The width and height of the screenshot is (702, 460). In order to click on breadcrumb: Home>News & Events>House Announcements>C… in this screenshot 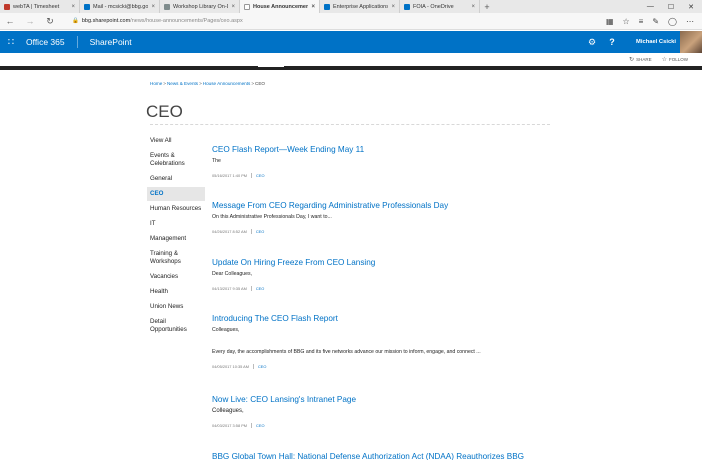, I will do `click(207, 83)`.